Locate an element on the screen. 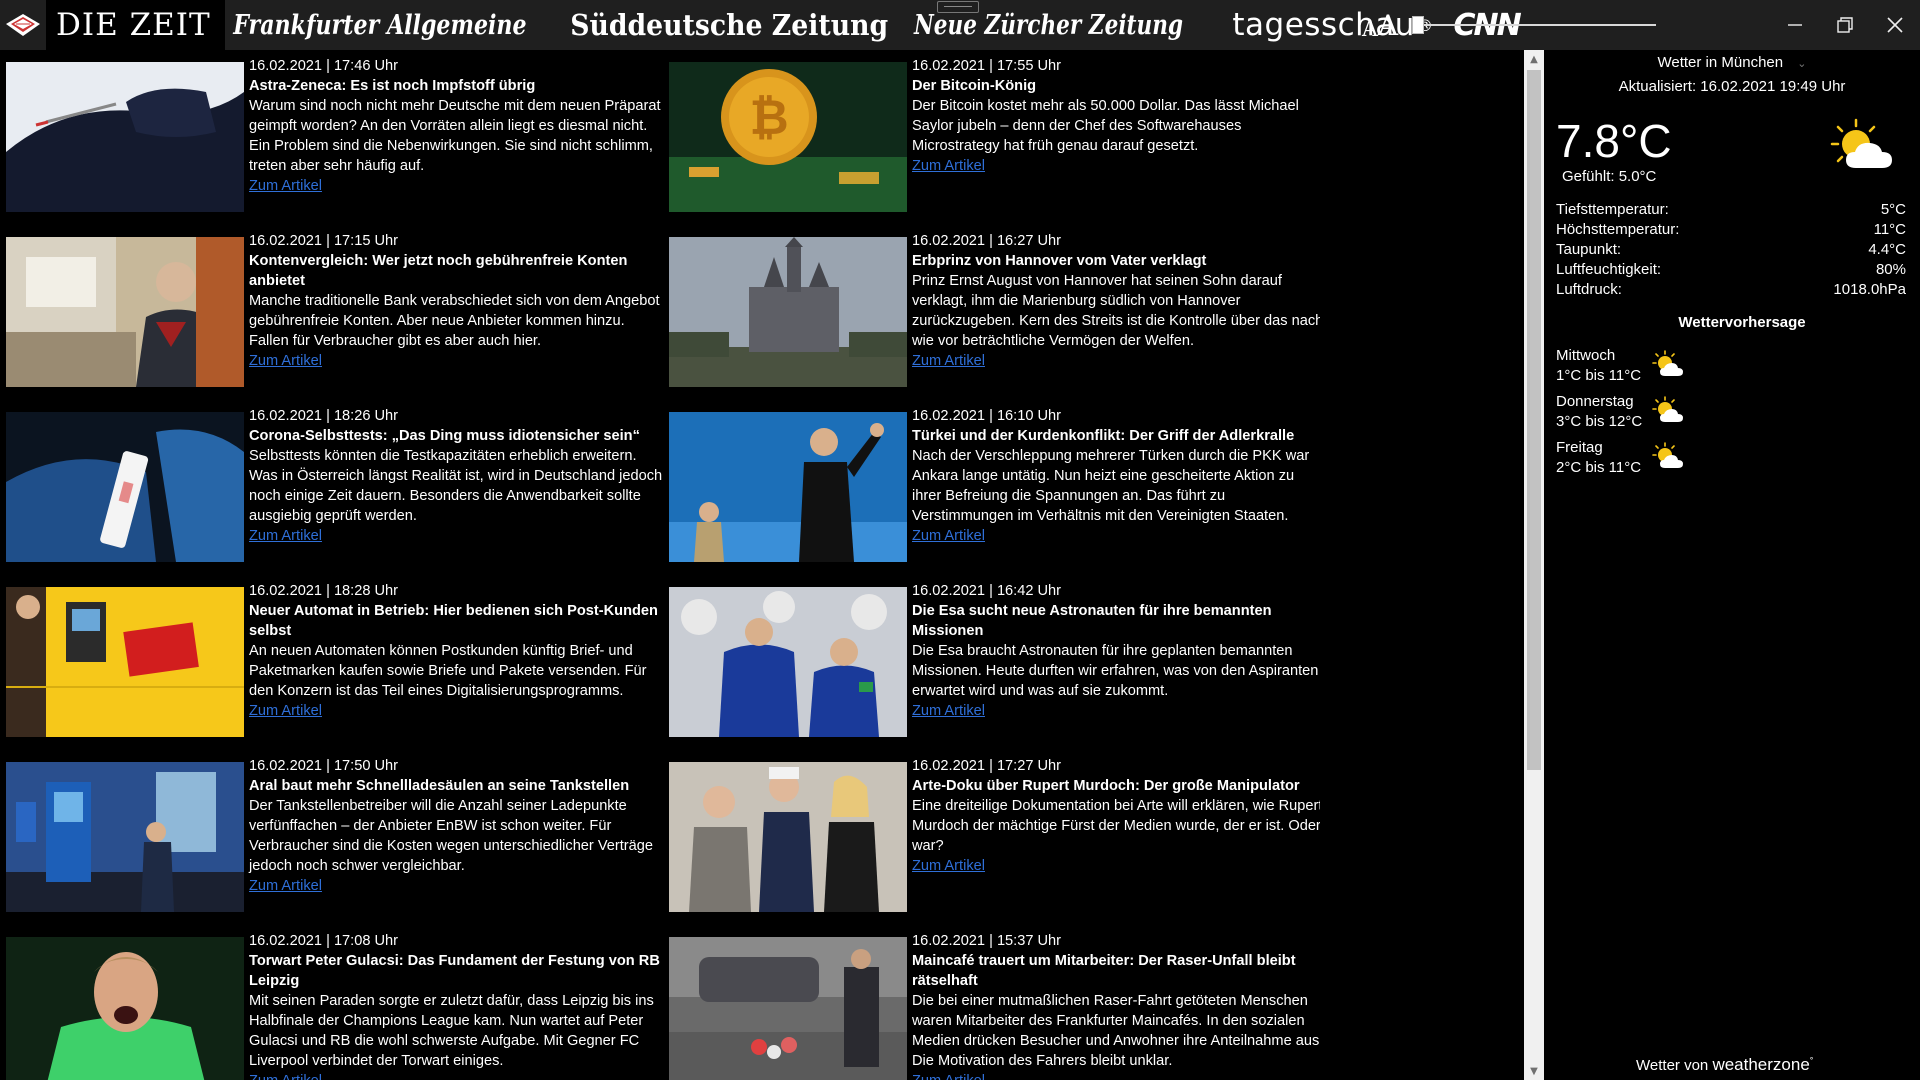  font-size-slider is located at coordinates (1534, 25).